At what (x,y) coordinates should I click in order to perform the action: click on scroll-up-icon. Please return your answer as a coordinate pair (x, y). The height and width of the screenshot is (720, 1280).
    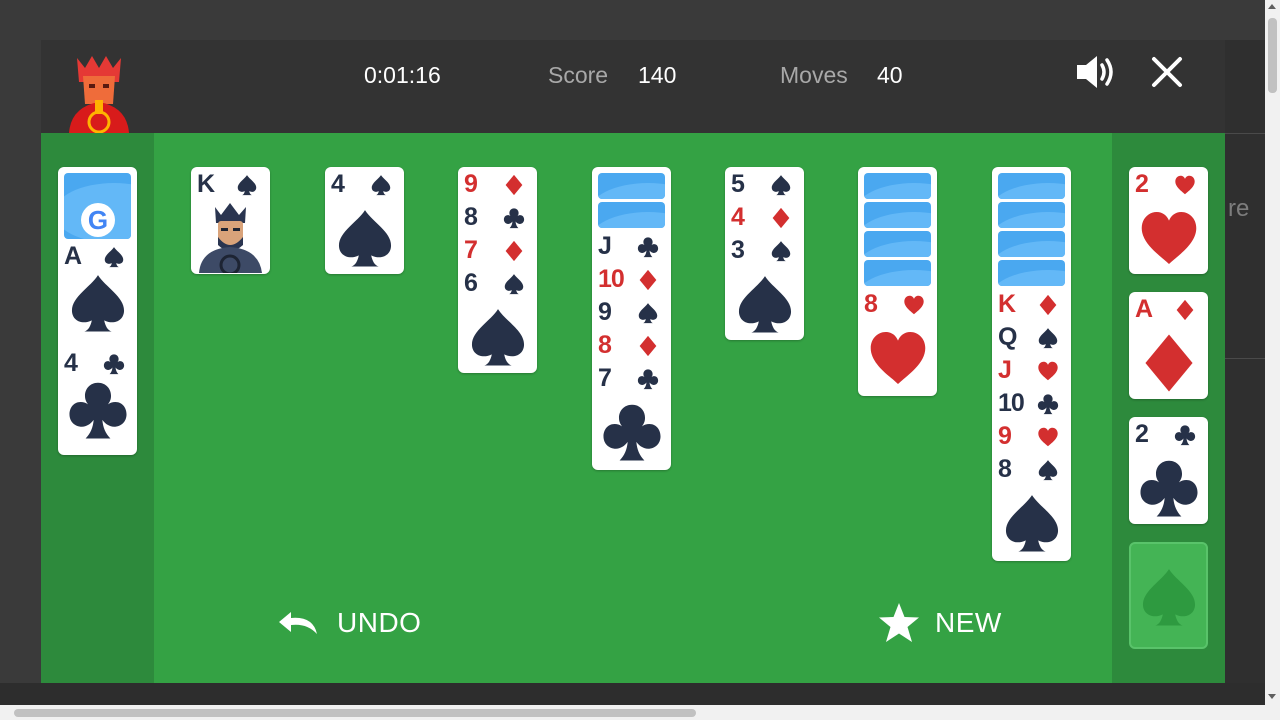
    Looking at the image, I should click on (1272, 6).